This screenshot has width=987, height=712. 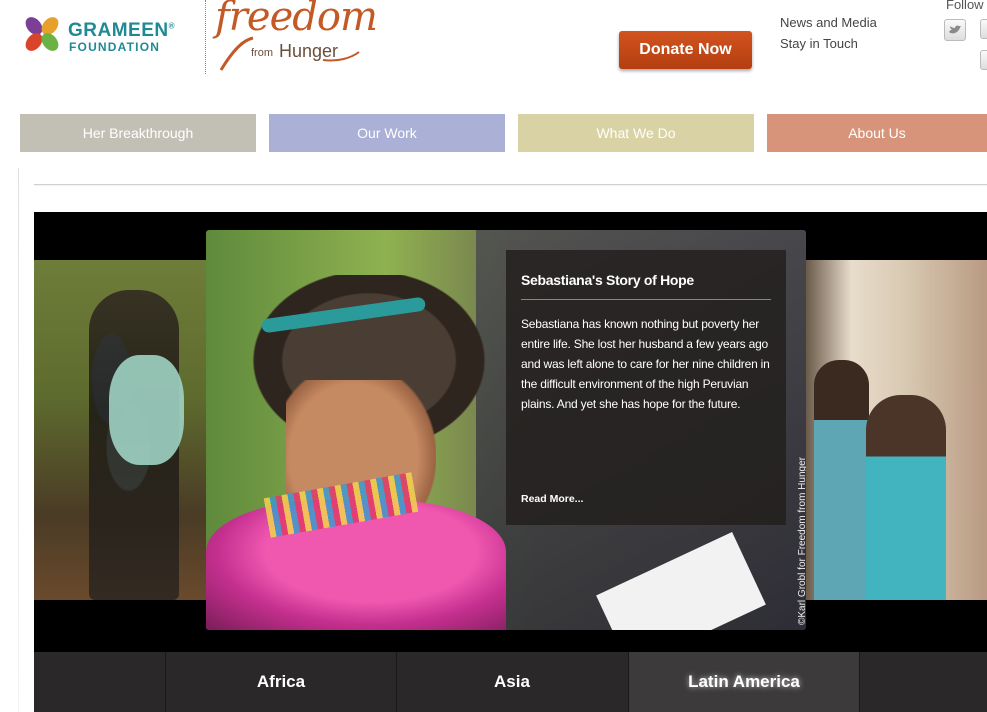 I want to click on logo-divider, so click(x=205, y=37).